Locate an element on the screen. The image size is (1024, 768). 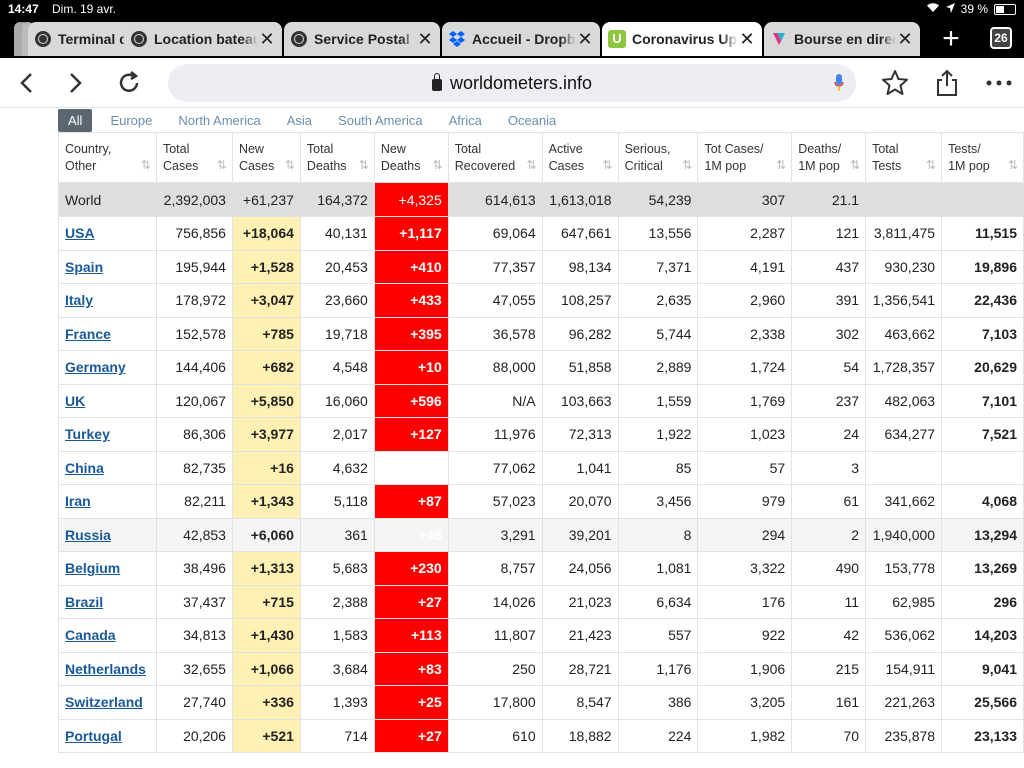
deaths-per-million-cell: 61 is located at coordinates (829, 501).